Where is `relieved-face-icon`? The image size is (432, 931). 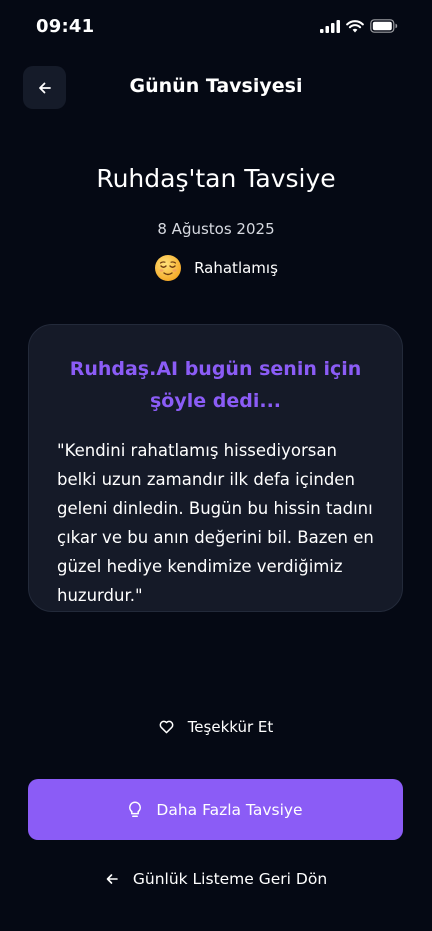
relieved-face-icon is located at coordinates (168, 268).